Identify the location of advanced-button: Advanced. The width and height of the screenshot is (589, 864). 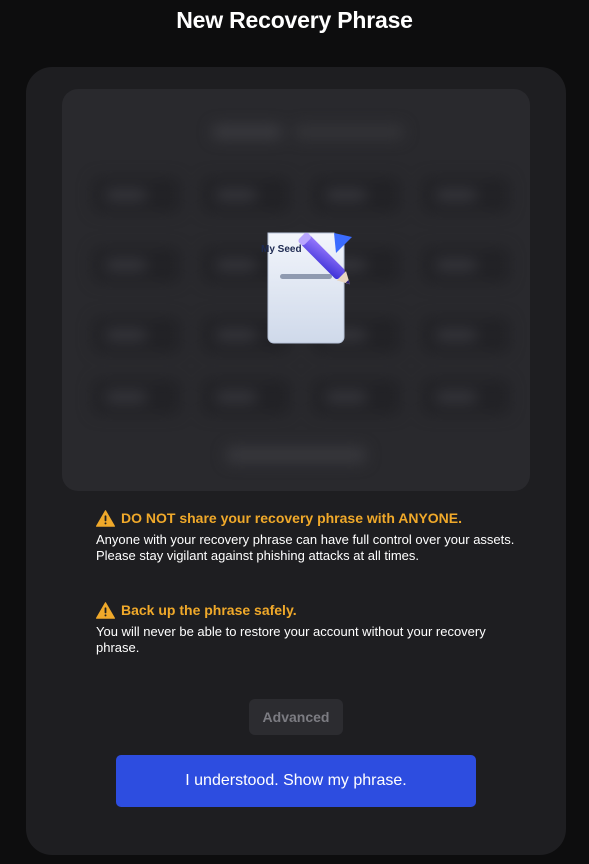
(296, 717).